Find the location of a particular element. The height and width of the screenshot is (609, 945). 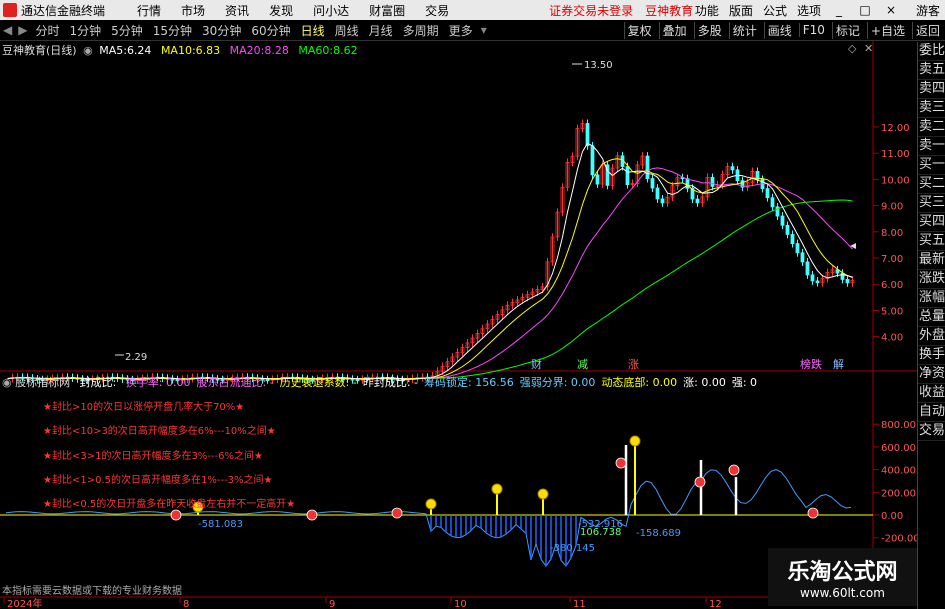

diamond-icon: ◇ is located at coordinates (852, 48).